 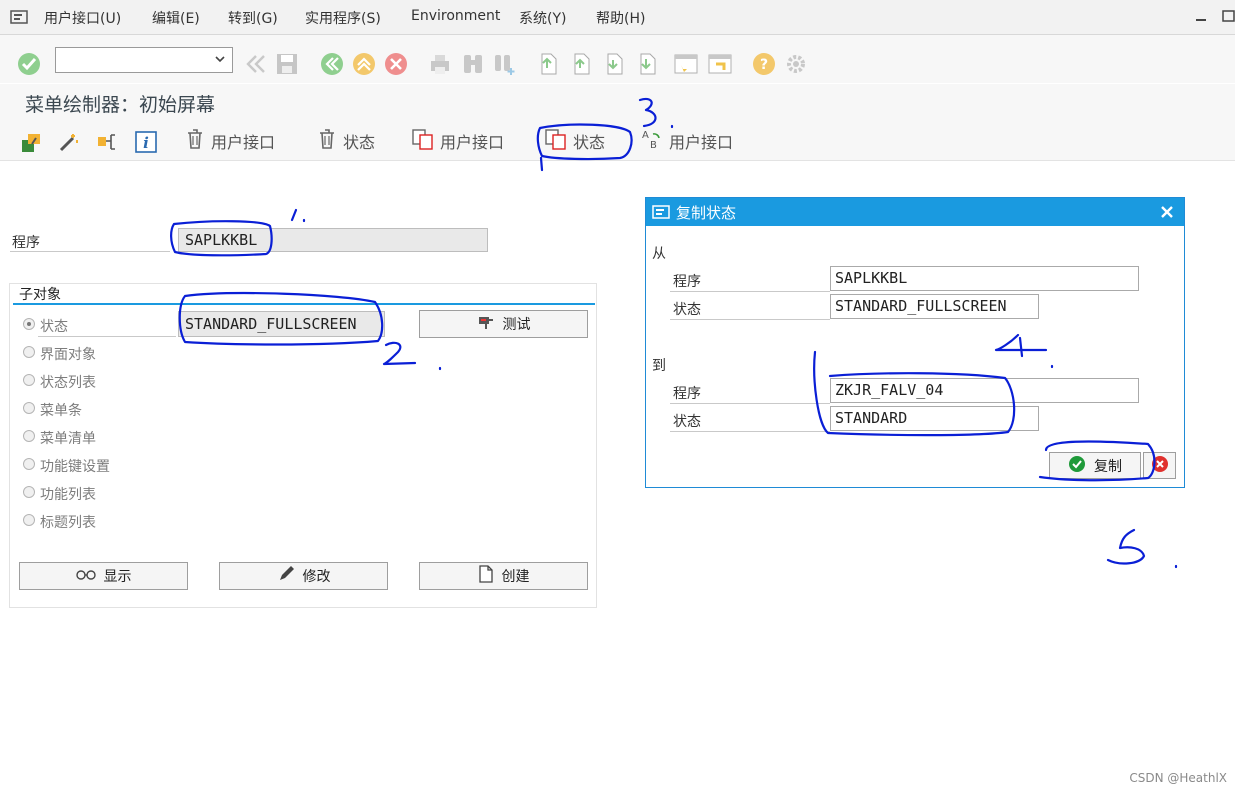 What do you see at coordinates (29, 520) in the screenshot?
I see `radio-title-list` at bounding box center [29, 520].